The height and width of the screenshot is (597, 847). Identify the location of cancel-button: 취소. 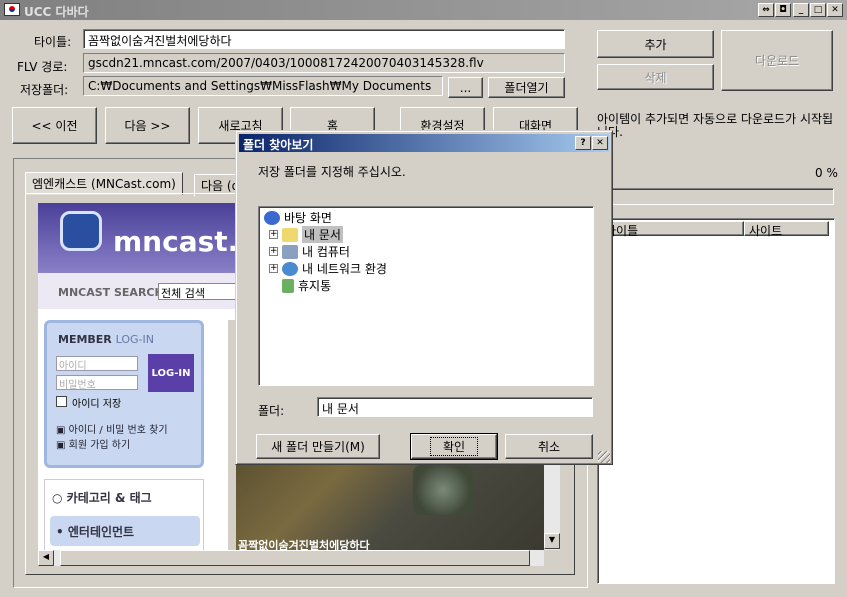
(549, 446).